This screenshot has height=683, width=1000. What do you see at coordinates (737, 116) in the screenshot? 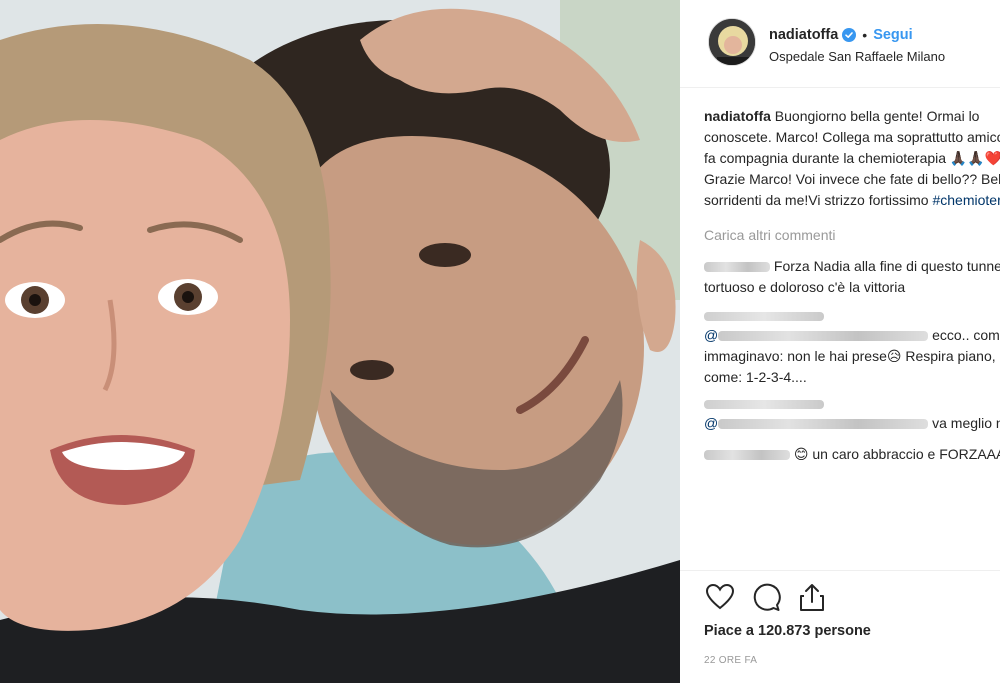
I see `caption-username: nadiatoffa` at bounding box center [737, 116].